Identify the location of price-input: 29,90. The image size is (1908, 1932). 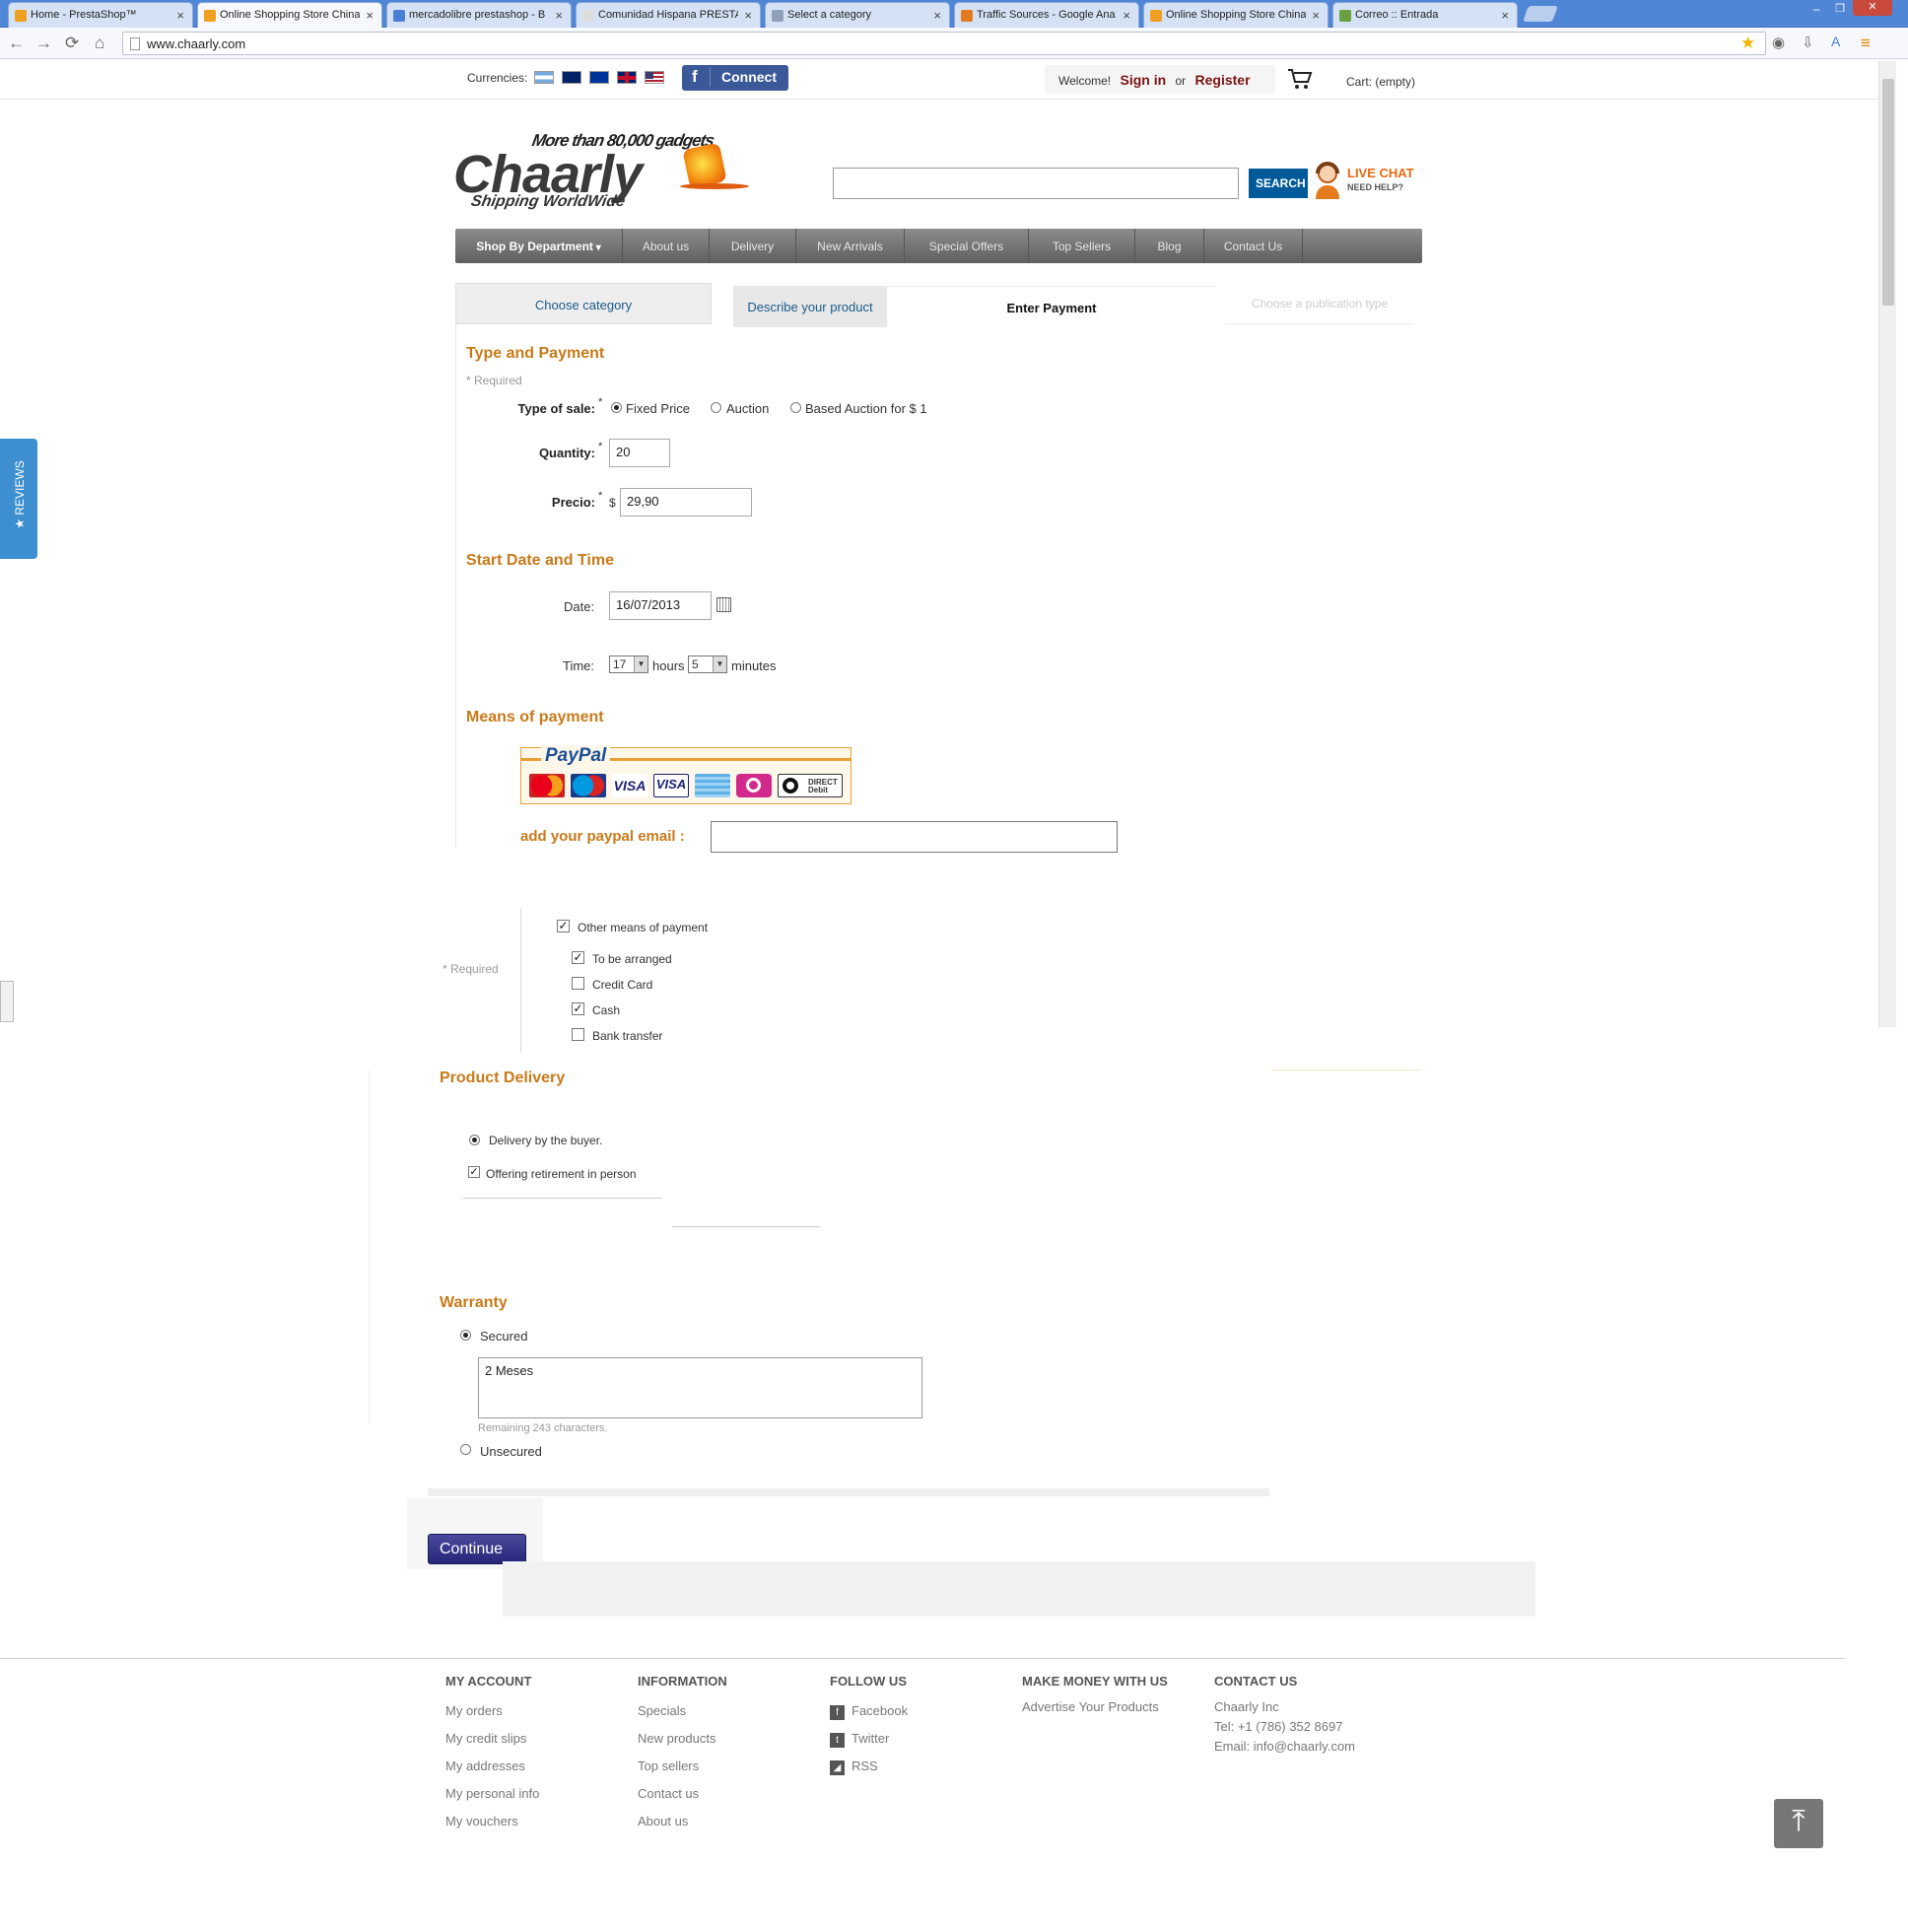
(686, 503).